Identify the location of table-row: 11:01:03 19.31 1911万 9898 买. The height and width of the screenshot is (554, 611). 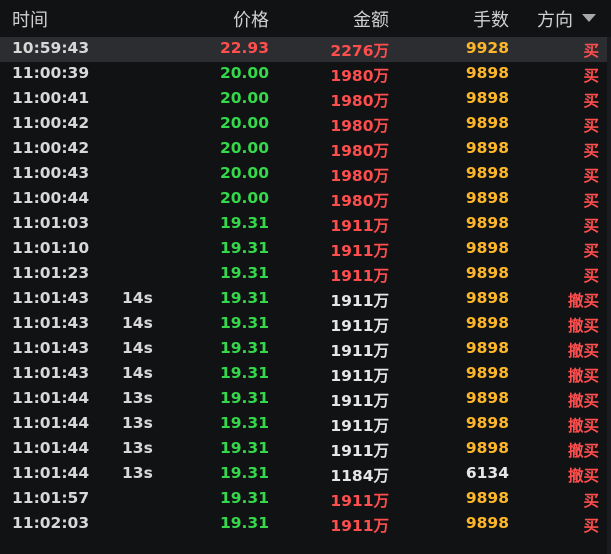
(305, 224).